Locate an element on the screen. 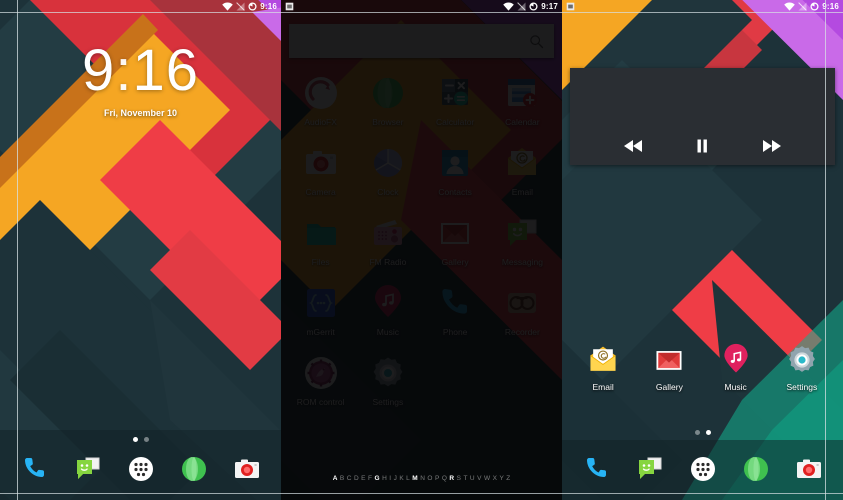  fast-forward-icon is located at coordinates (772, 146).